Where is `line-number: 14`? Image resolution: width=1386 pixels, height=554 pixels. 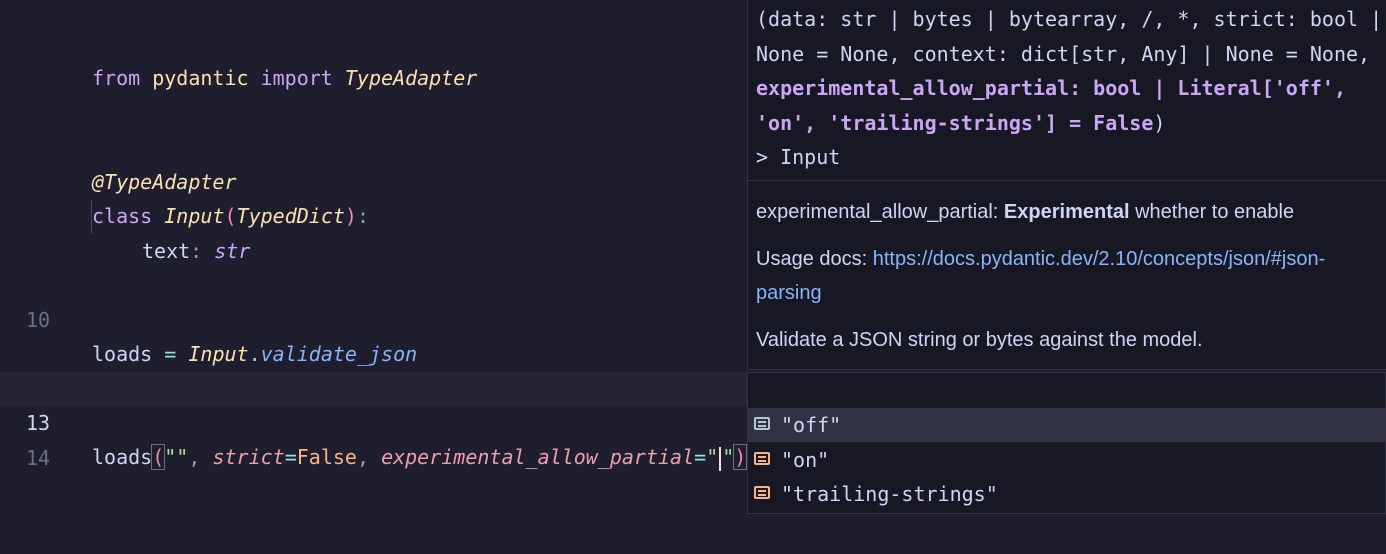
line-number: 14 is located at coordinates (38, 458).